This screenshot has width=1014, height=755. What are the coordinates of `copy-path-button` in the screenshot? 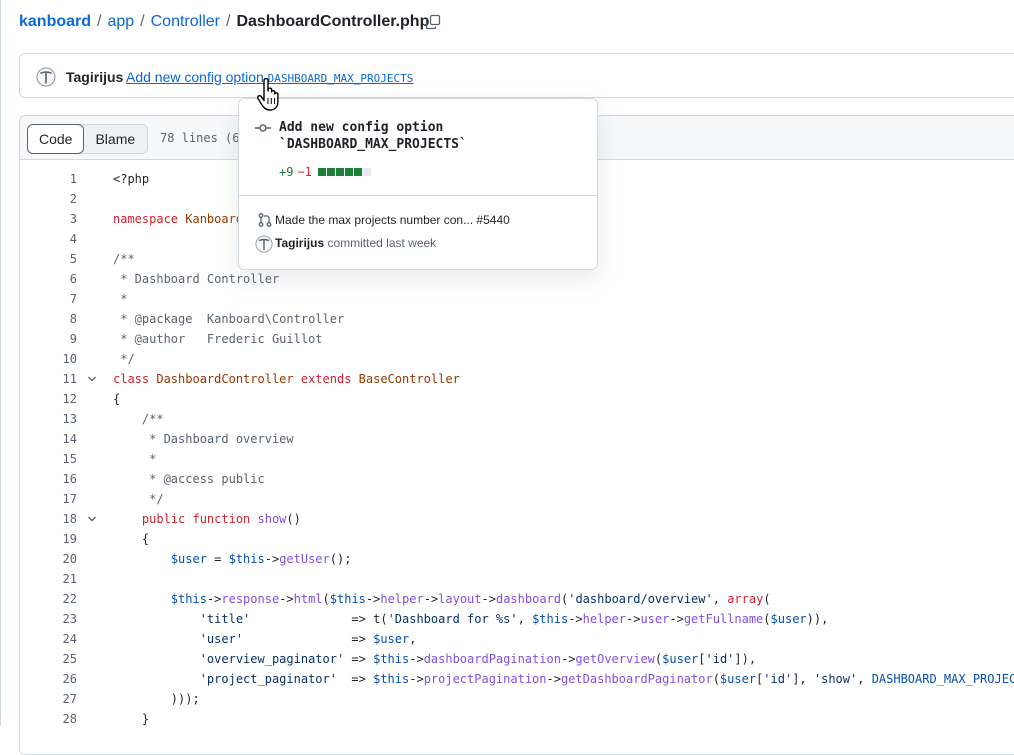 It's located at (433, 22).